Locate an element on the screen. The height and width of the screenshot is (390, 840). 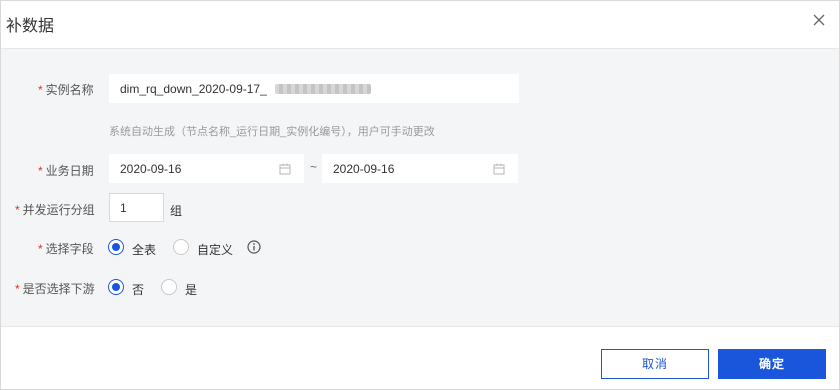
instance-name-value: dim_rq_down_2020-09-17_ is located at coordinates (193, 89).